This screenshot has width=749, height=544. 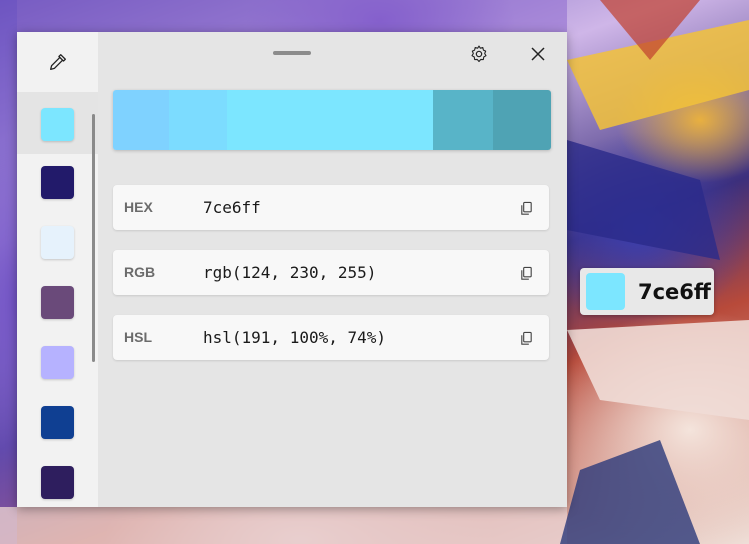 What do you see at coordinates (140, 272) in the screenshot?
I see `color-format-label: RGB` at bounding box center [140, 272].